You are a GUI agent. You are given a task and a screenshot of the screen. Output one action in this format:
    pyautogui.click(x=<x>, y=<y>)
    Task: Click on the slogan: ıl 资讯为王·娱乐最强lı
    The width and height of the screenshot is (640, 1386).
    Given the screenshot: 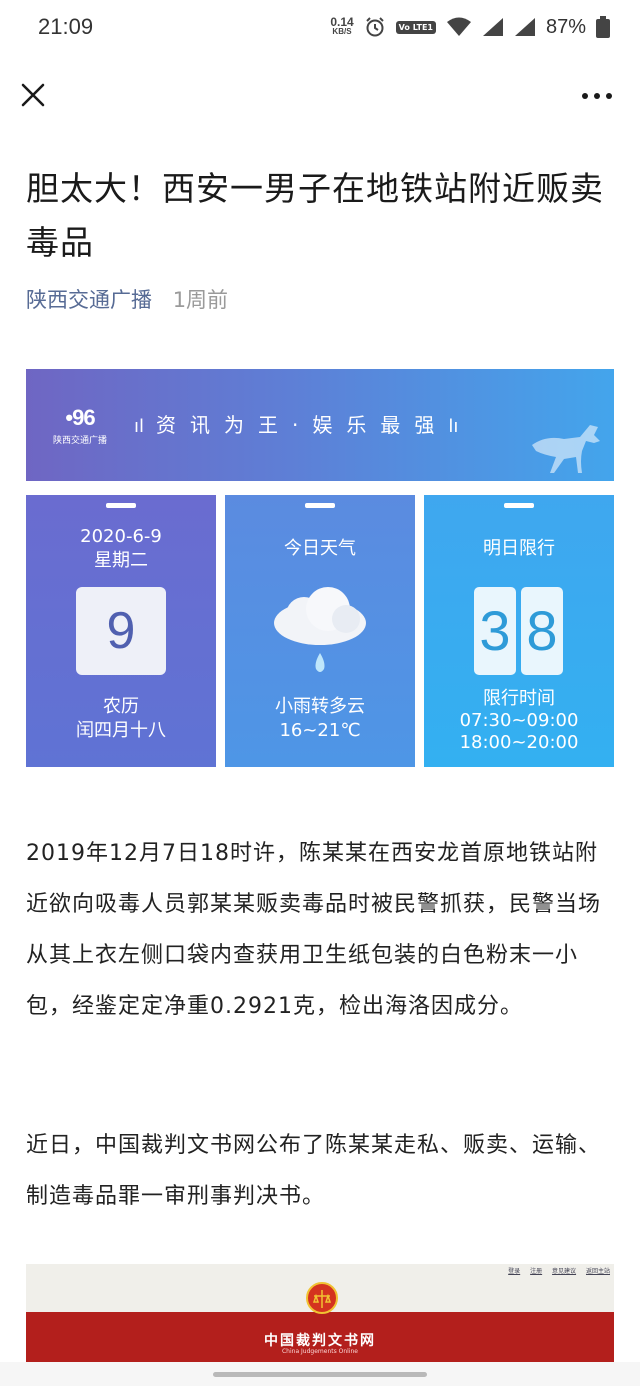 What is the action you would take?
    pyautogui.click(x=296, y=423)
    